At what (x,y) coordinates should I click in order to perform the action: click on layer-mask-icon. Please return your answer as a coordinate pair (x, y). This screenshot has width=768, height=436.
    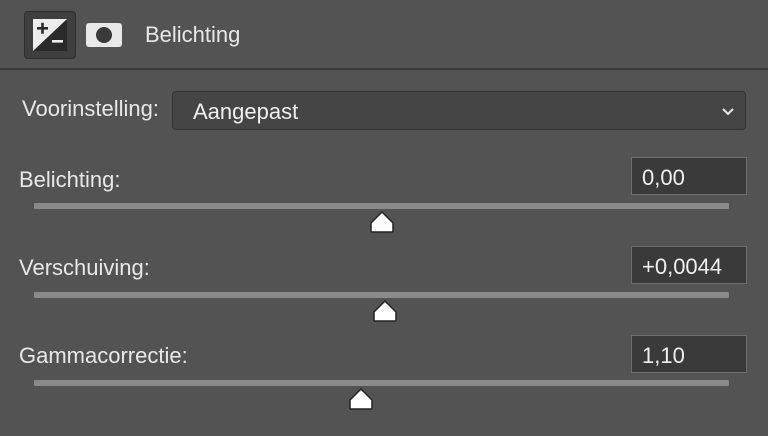
    Looking at the image, I should click on (104, 35).